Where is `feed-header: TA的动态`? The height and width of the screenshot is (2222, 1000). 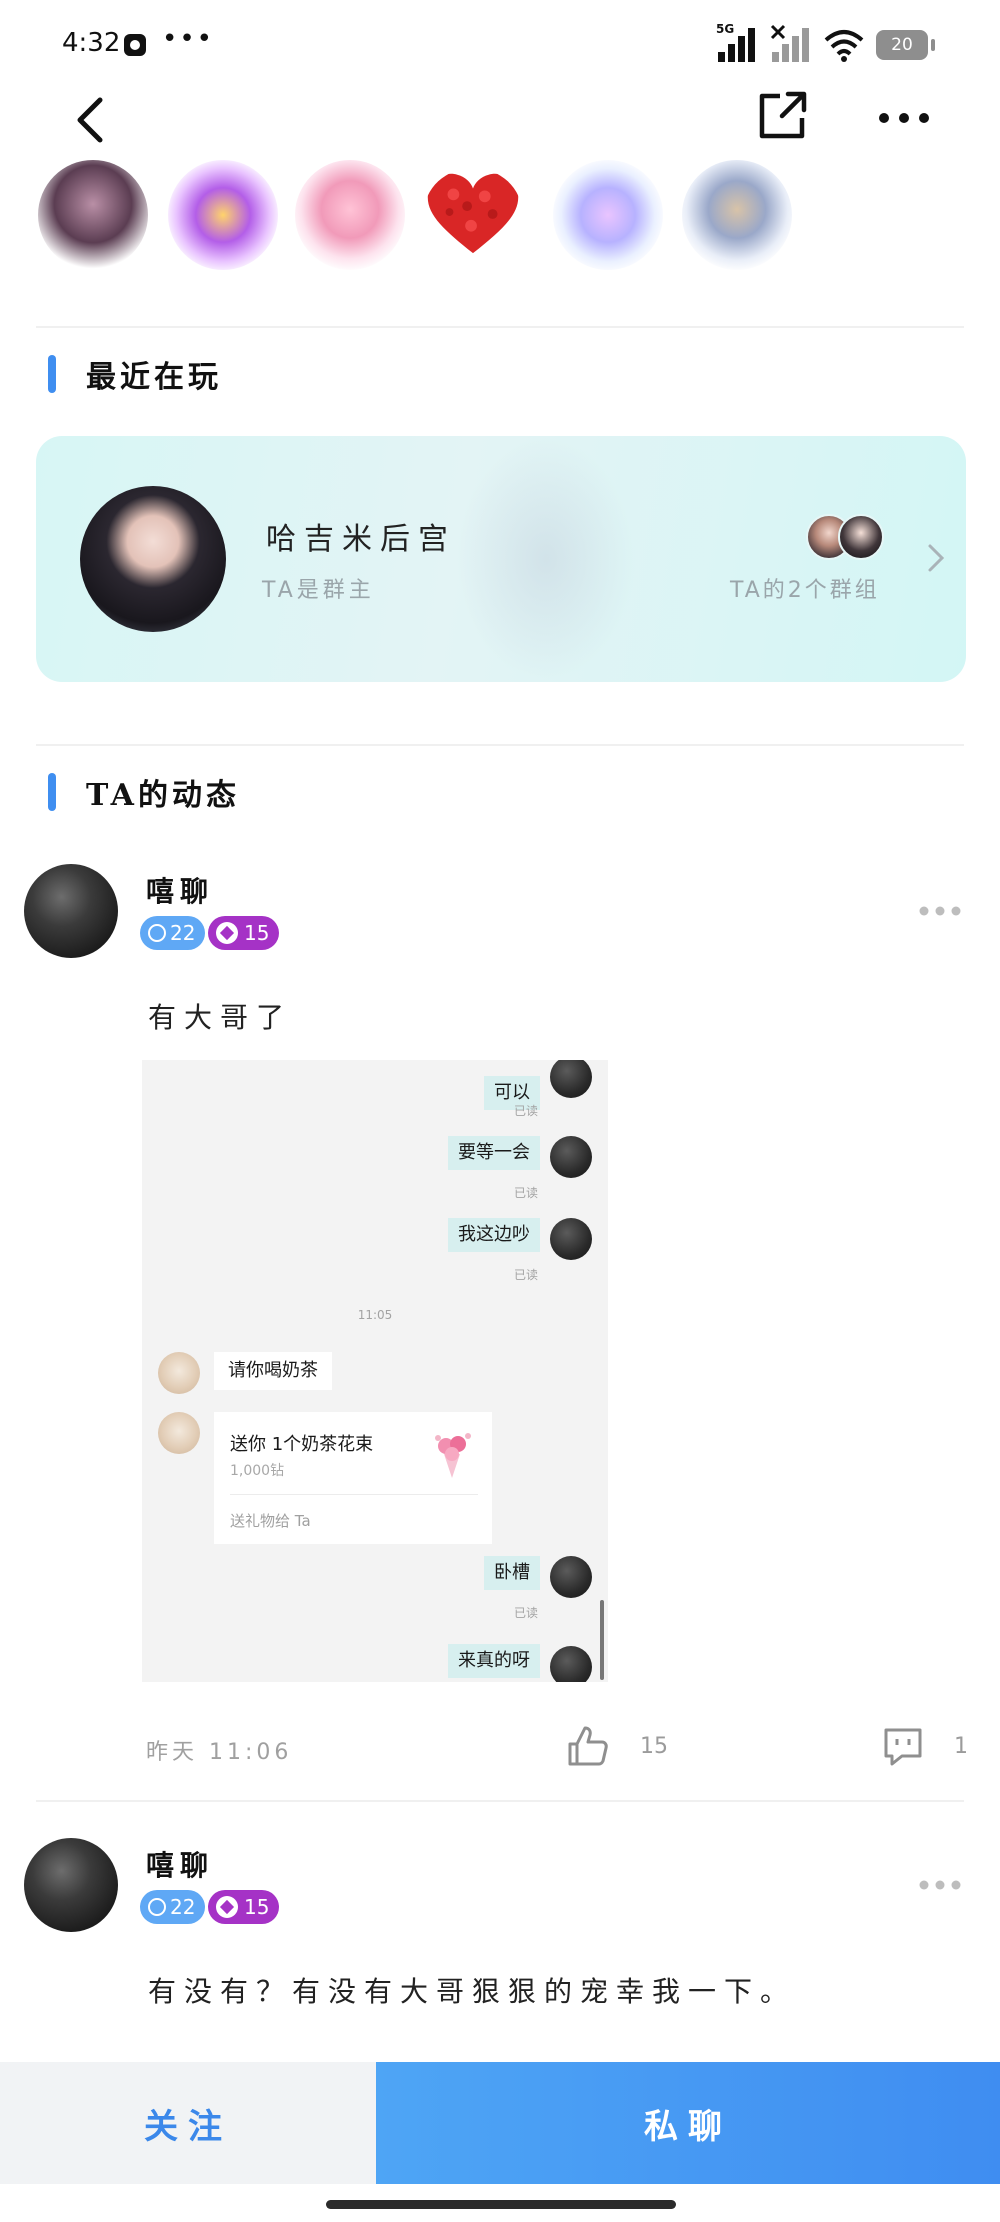
feed-header: TA的动态 is located at coordinates (144, 792).